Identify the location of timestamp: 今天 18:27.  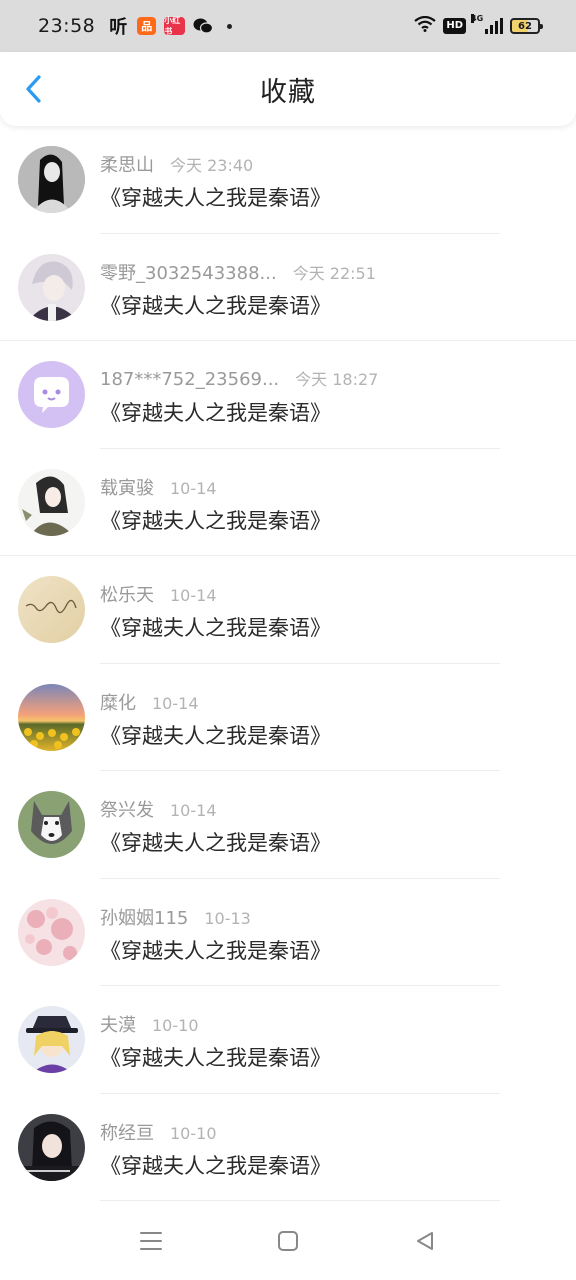
(337, 379).